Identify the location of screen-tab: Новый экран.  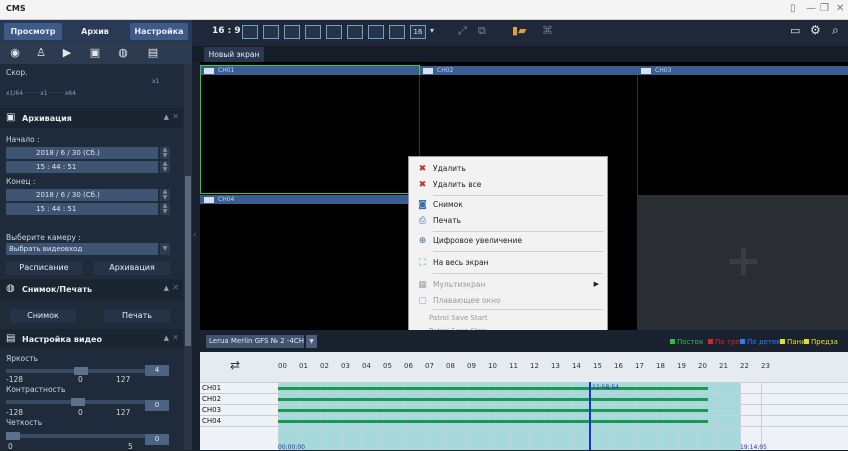
(234, 54).